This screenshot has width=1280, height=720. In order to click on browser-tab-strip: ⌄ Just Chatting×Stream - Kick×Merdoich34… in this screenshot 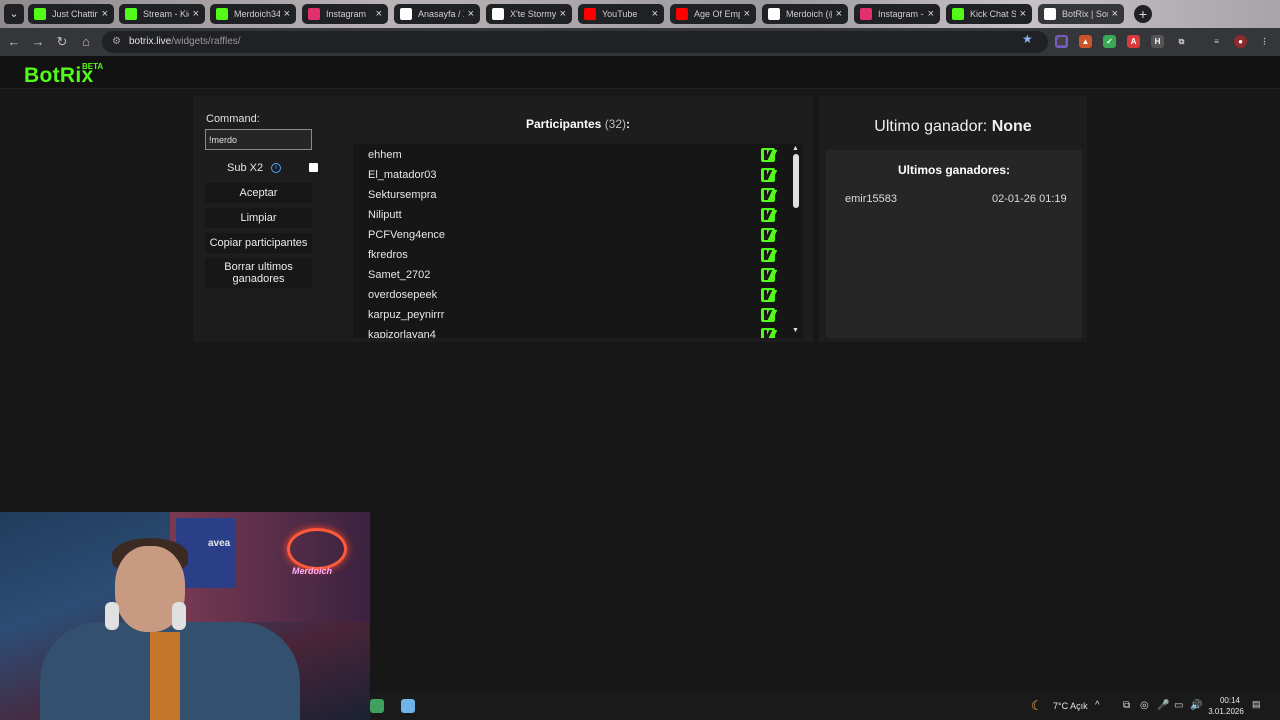, I will do `click(640, 14)`.